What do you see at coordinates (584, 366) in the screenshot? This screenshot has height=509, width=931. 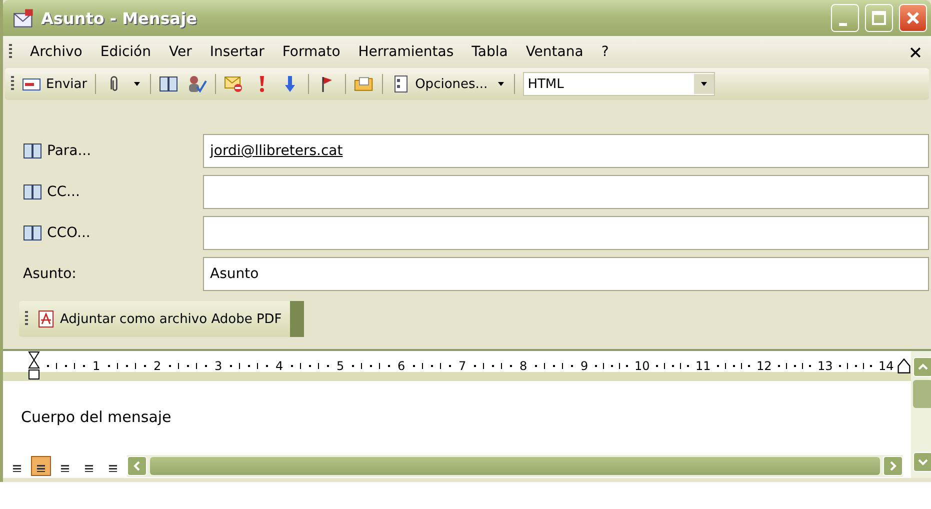 I see `ruler-number: 9` at bounding box center [584, 366].